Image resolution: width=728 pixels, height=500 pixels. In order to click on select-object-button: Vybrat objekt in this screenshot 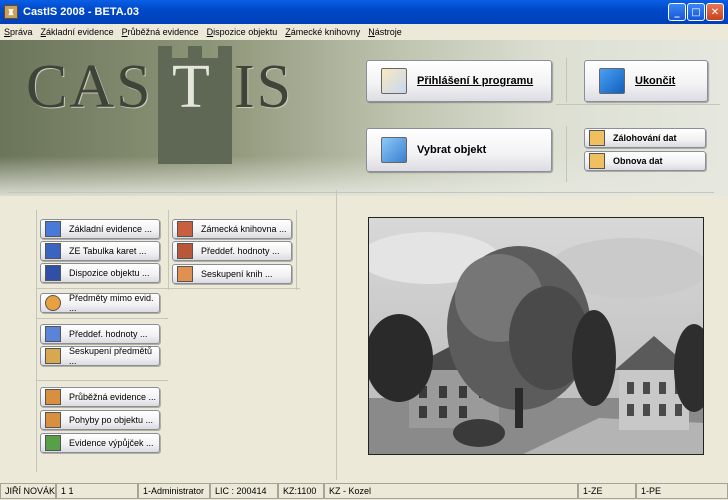, I will do `click(459, 150)`.